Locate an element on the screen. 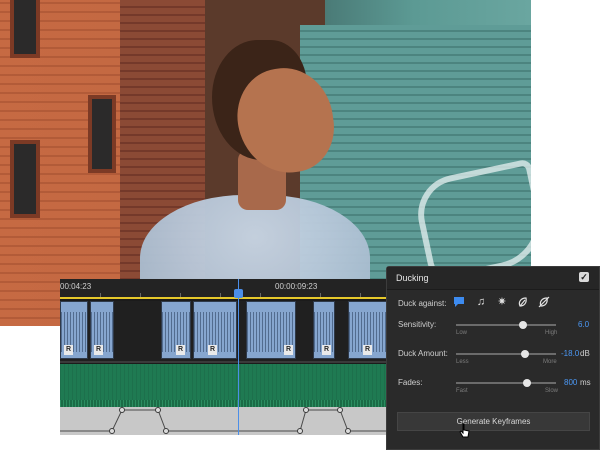 This screenshot has width=600, height=450. timecode-start: 00:04:23 is located at coordinates (76, 286).